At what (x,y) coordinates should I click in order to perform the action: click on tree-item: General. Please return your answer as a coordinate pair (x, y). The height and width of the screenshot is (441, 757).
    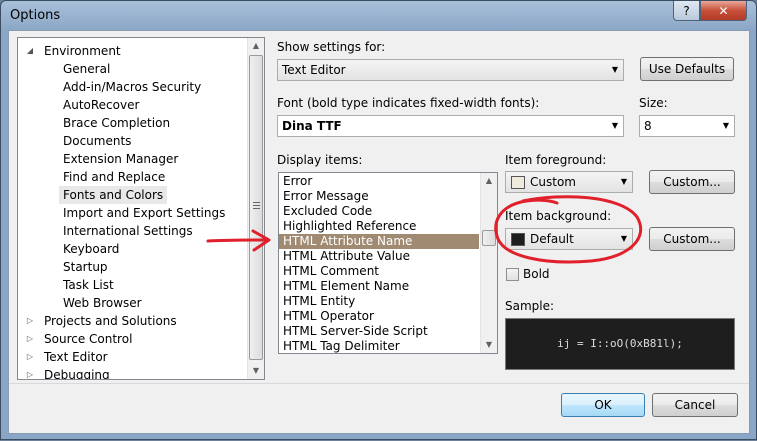
    Looking at the image, I should click on (86, 69).